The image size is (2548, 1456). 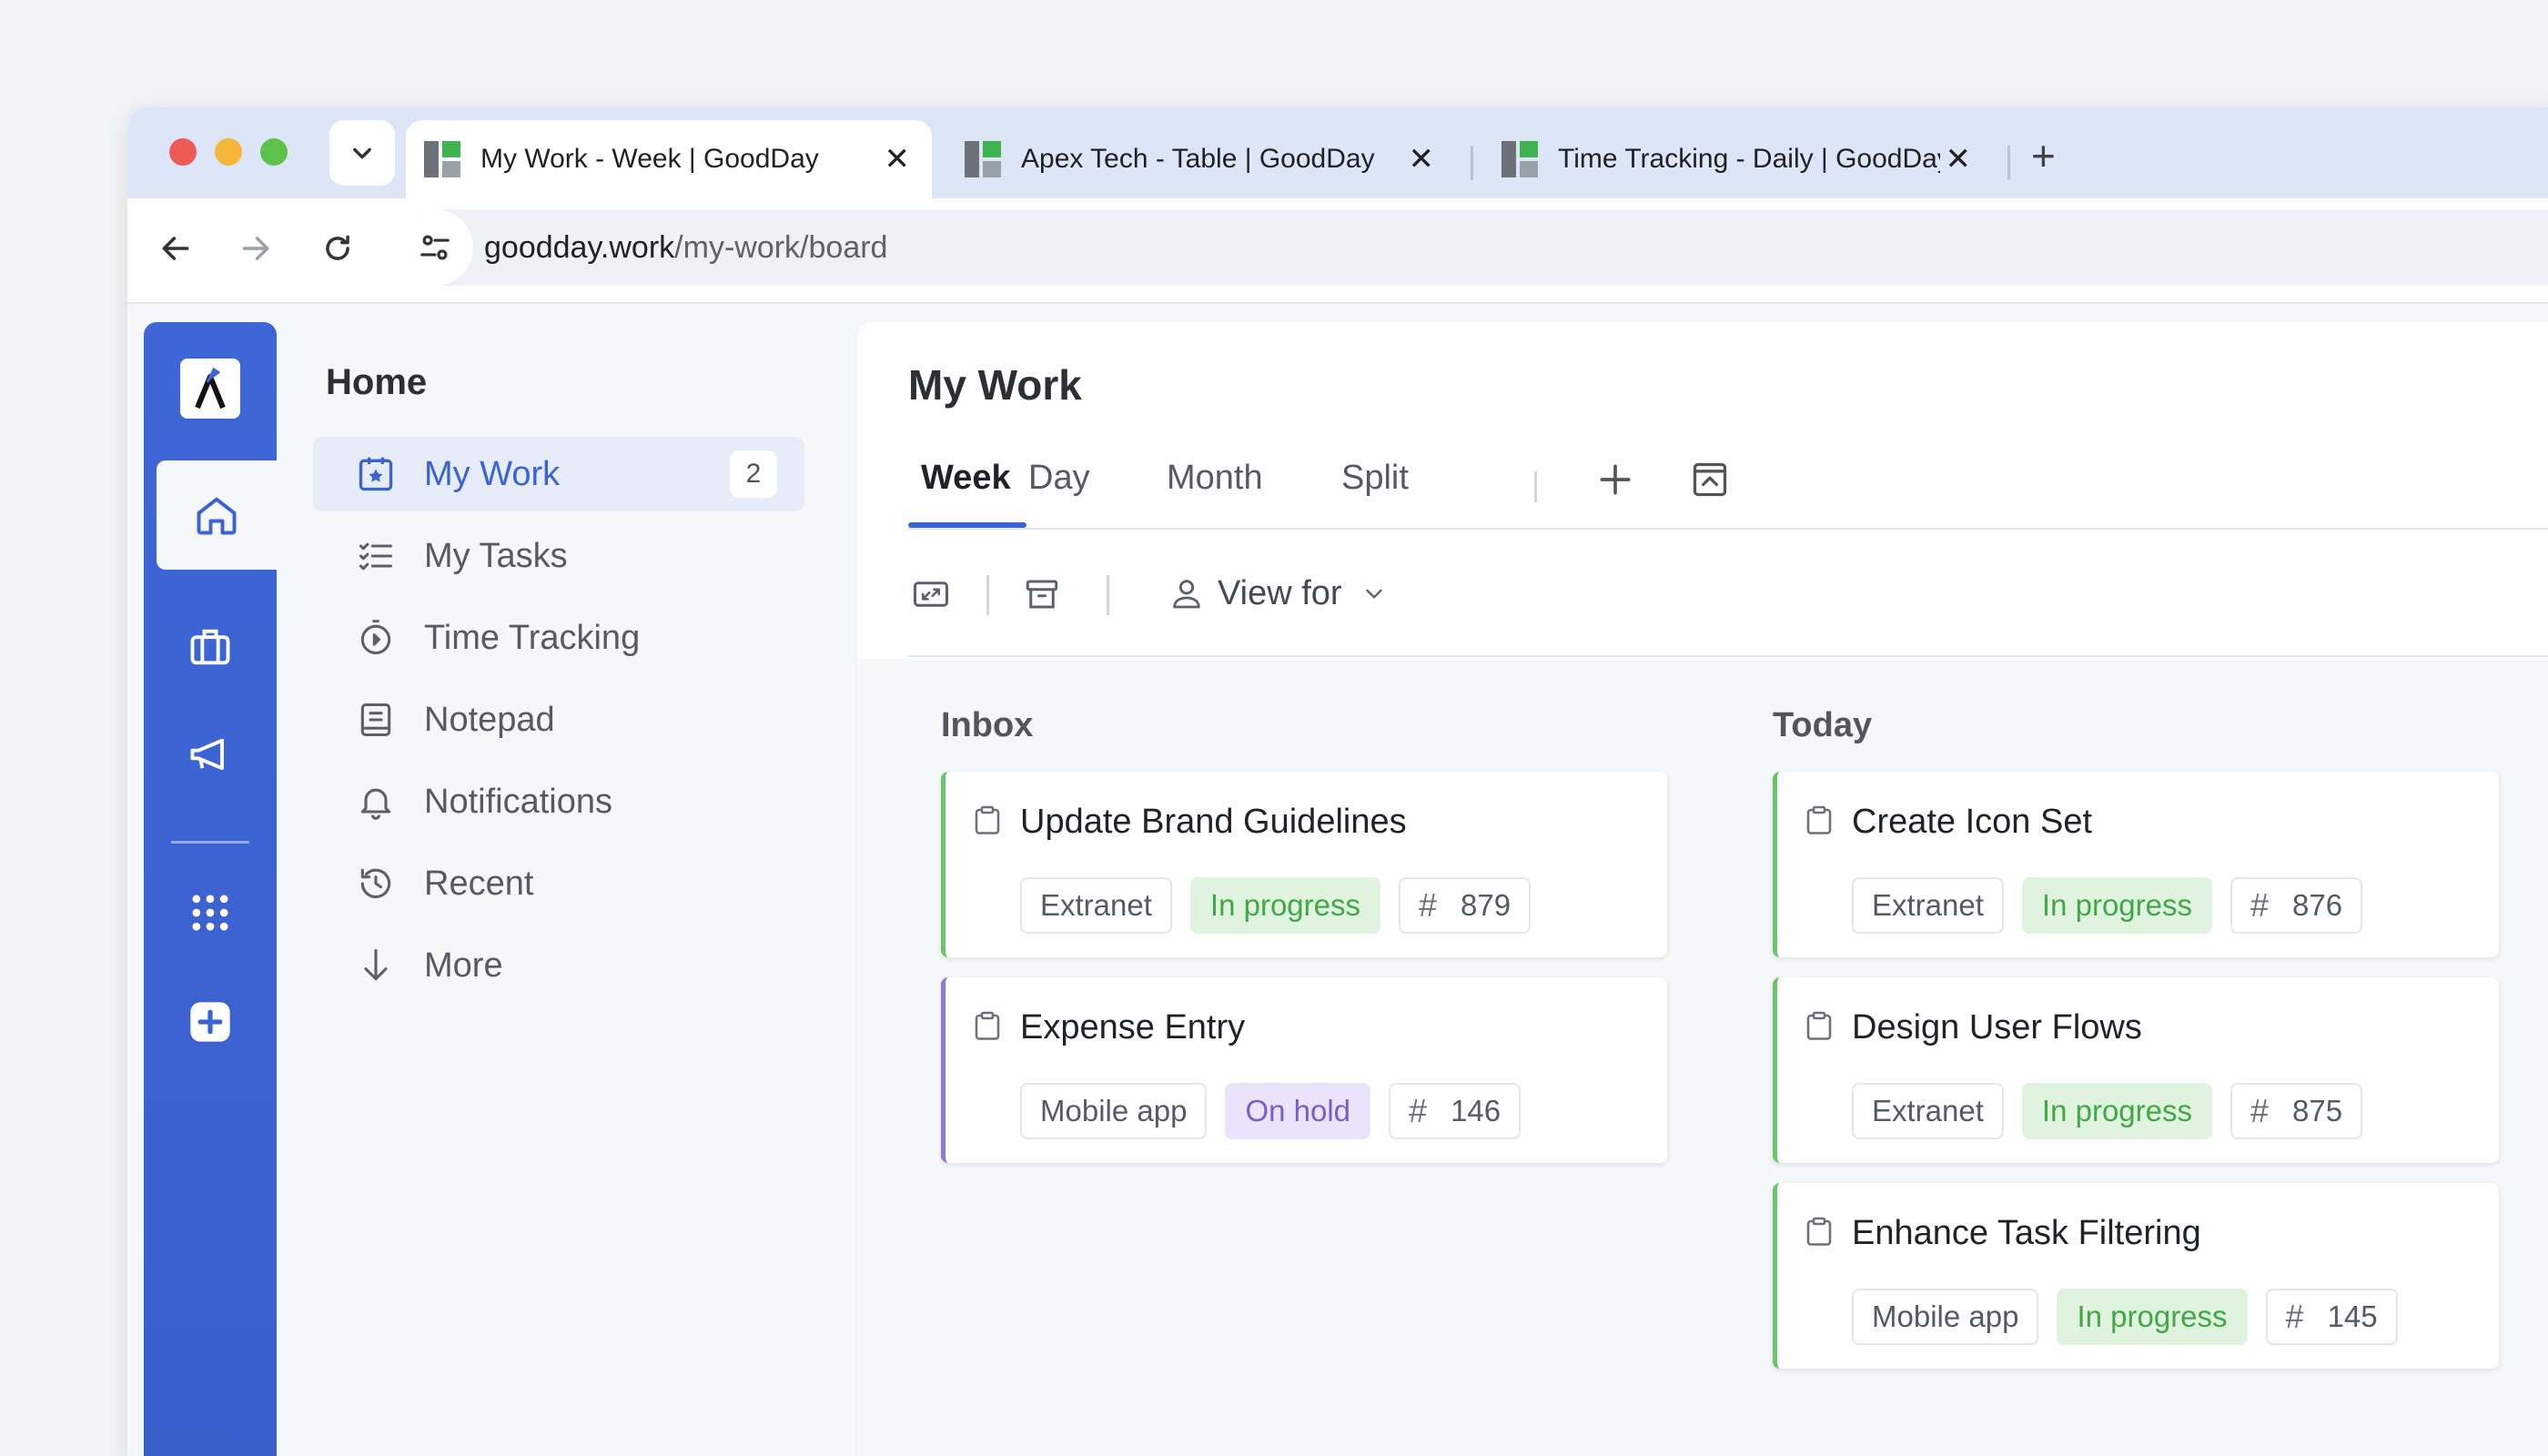 I want to click on page-title: My Work, so click(x=995, y=385).